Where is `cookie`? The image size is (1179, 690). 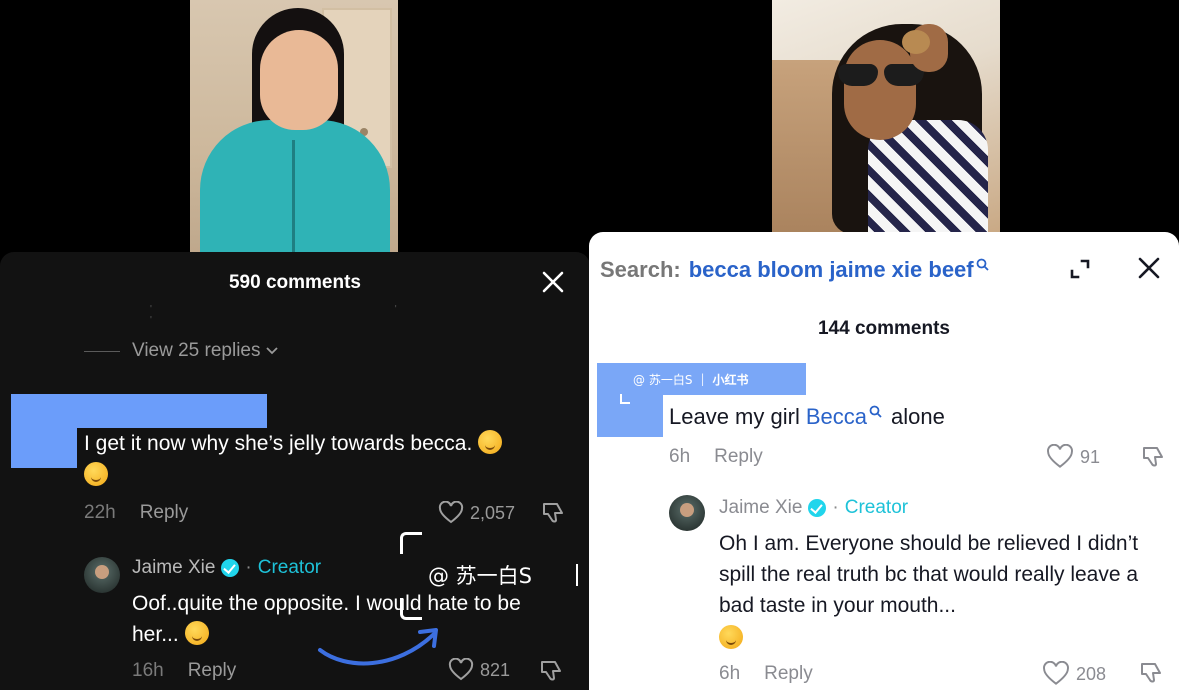
cookie is located at coordinates (916, 42).